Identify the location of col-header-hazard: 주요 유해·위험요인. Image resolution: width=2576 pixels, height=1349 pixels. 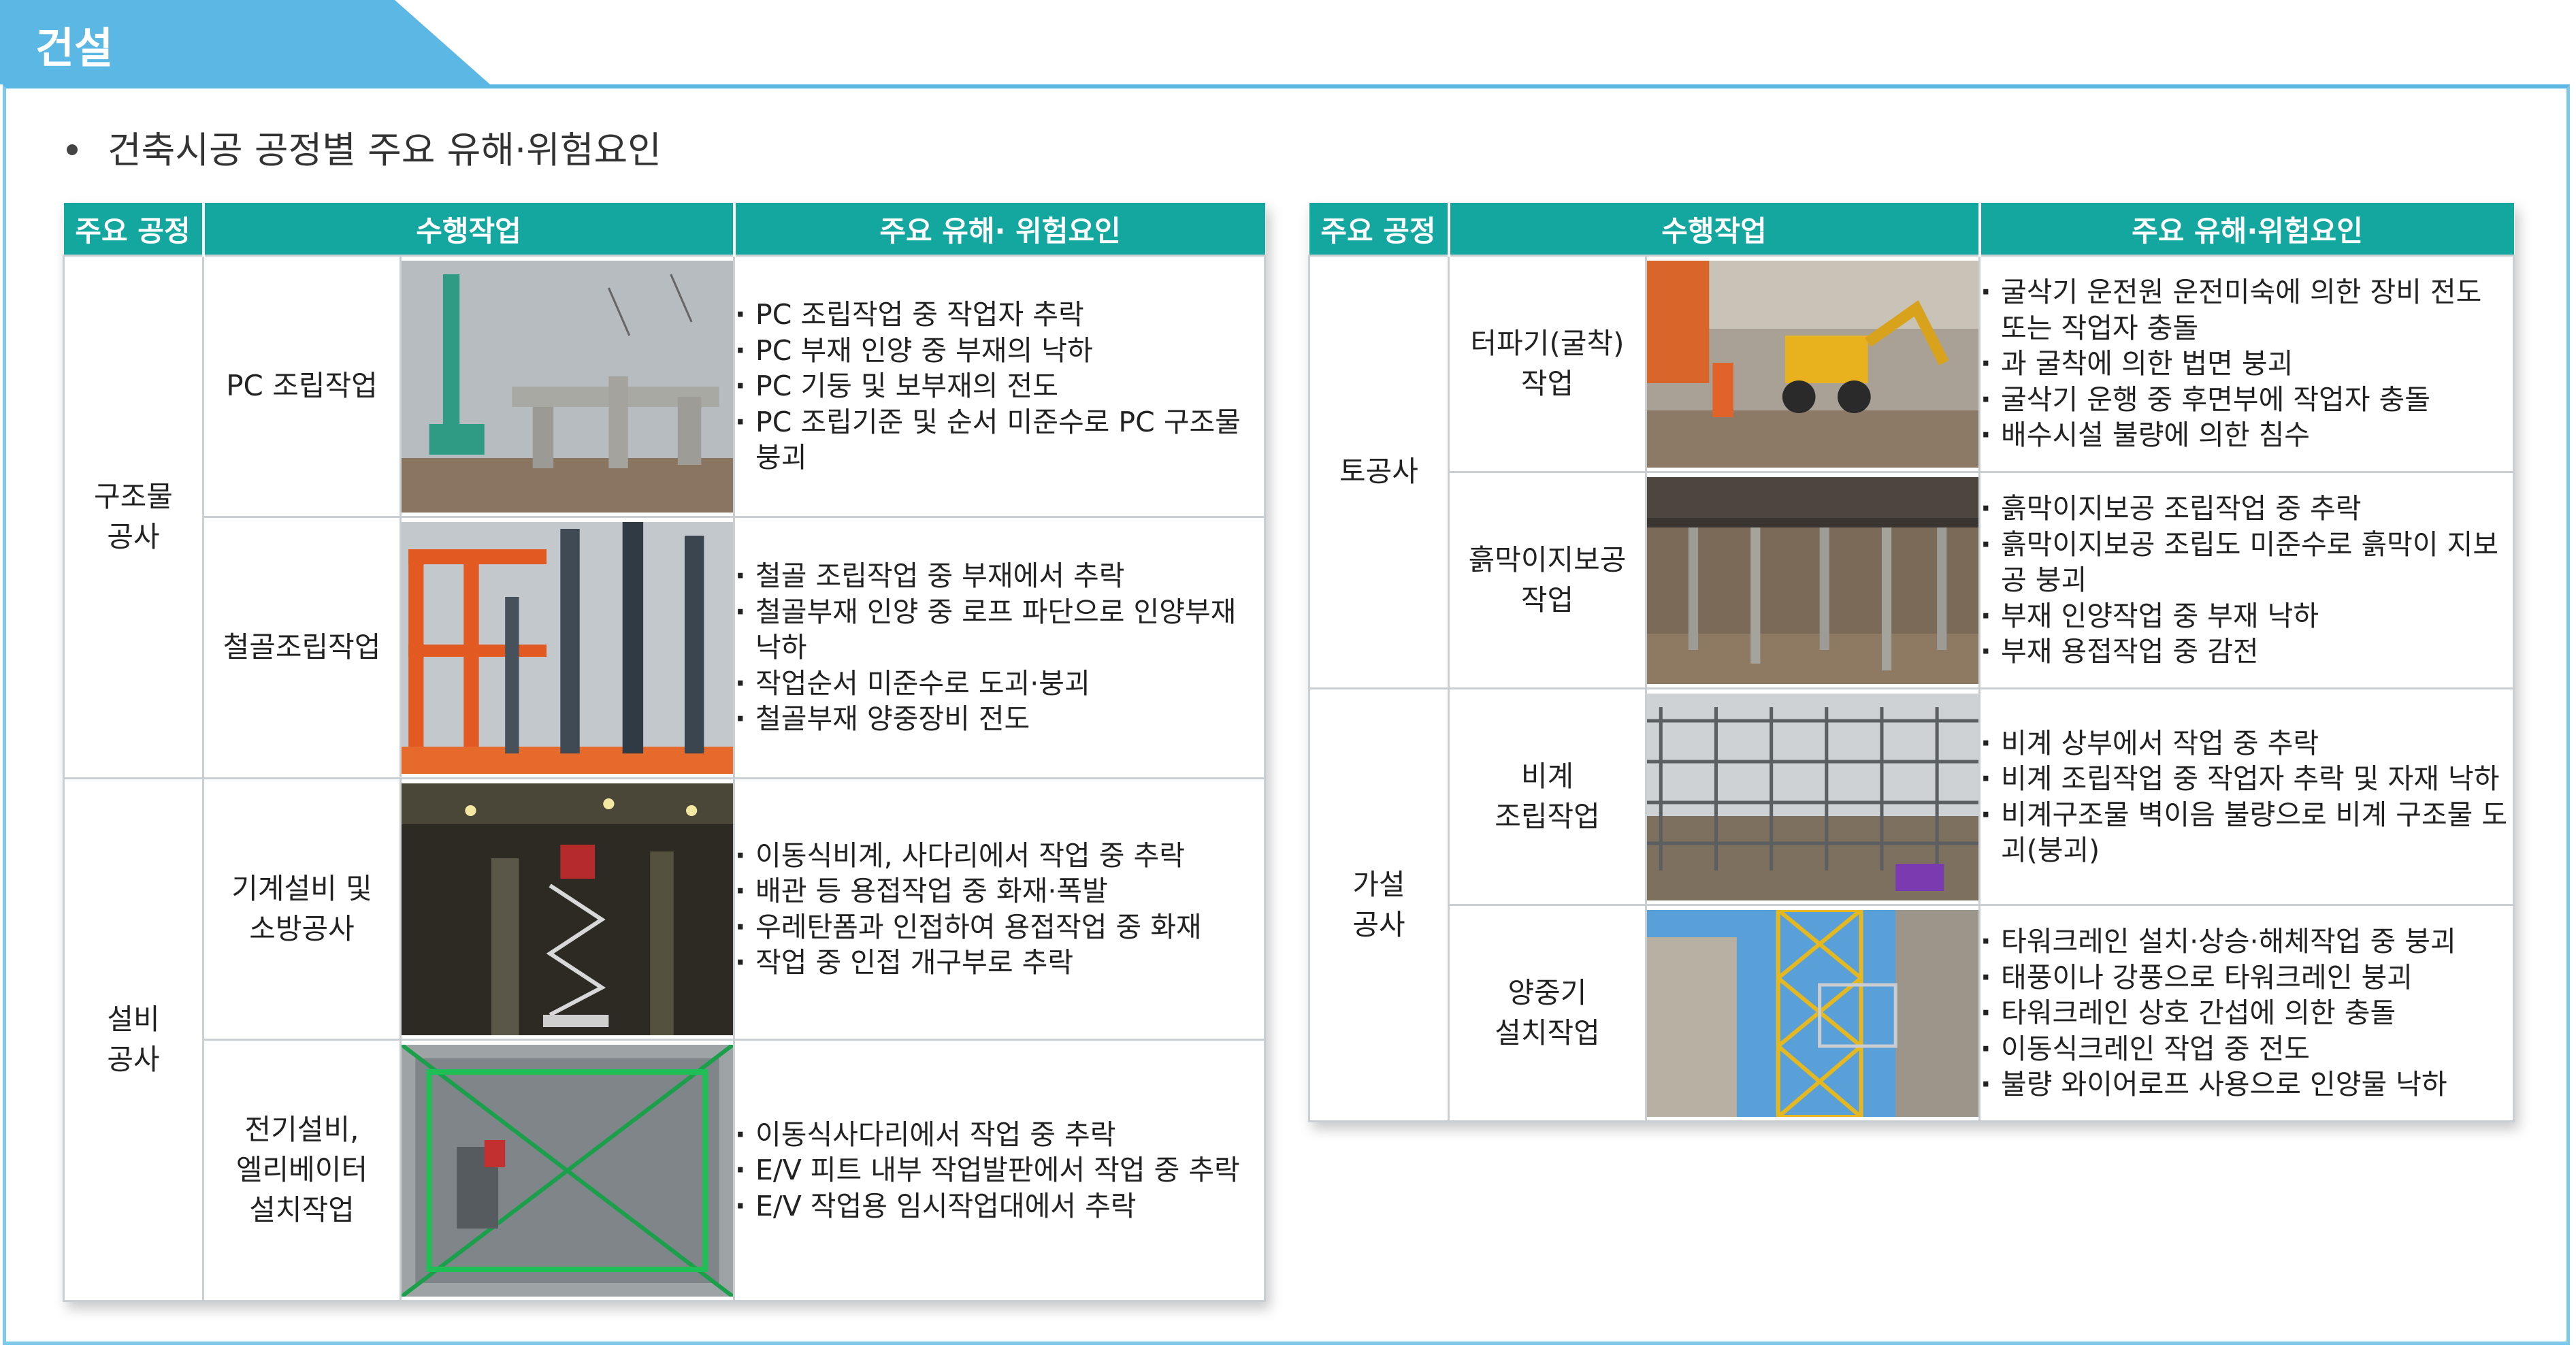
(2246, 229).